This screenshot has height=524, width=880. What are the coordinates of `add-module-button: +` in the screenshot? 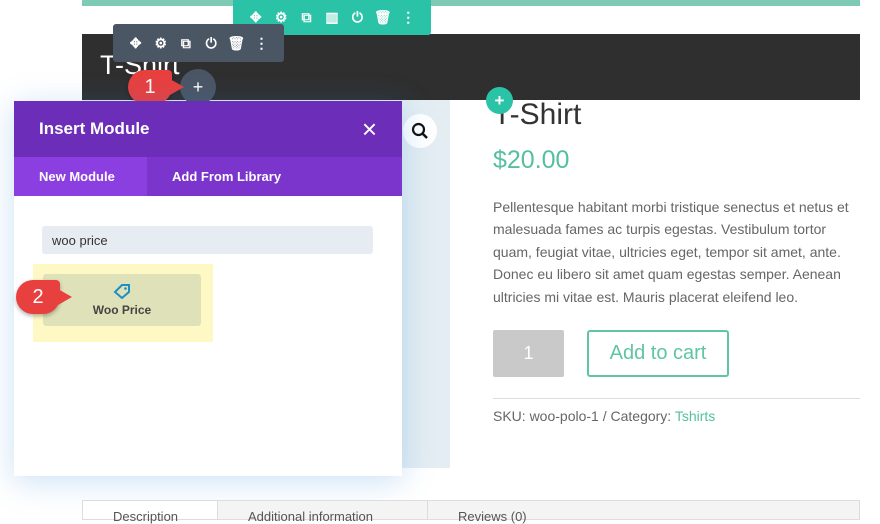 It's located at (198, 87).